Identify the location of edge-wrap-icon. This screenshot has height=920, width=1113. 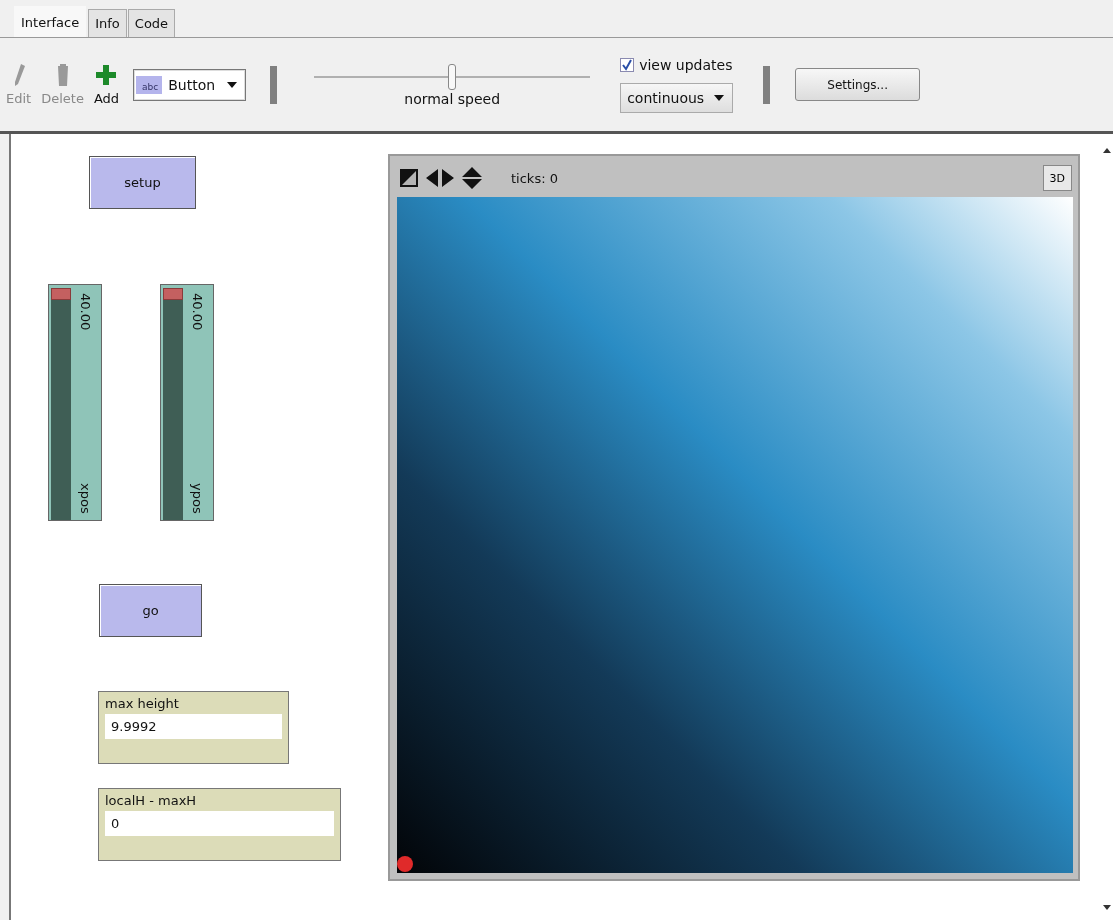
(409, 178).